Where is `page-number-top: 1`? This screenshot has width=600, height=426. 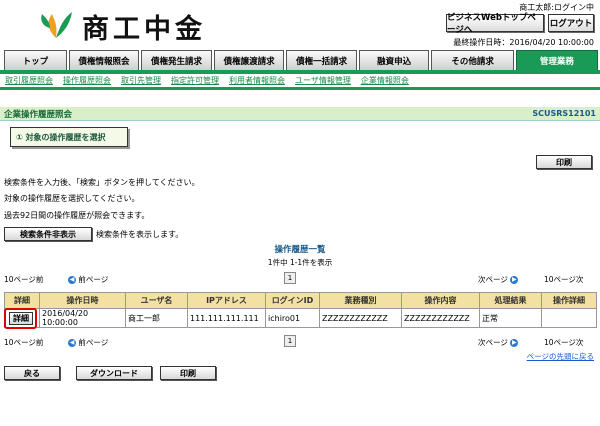 page-number-top: 1 is located at coordinates (290, 278).